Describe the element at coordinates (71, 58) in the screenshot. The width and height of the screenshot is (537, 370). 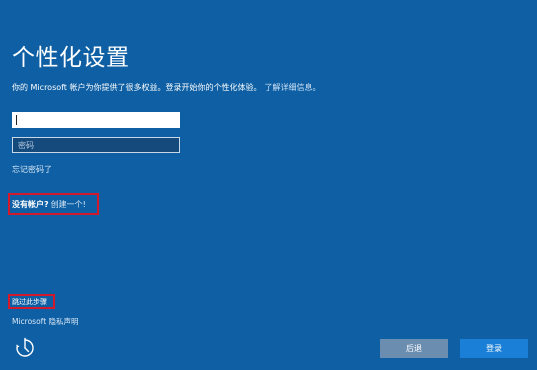
I see `page-title: 个性化设置` at that location.